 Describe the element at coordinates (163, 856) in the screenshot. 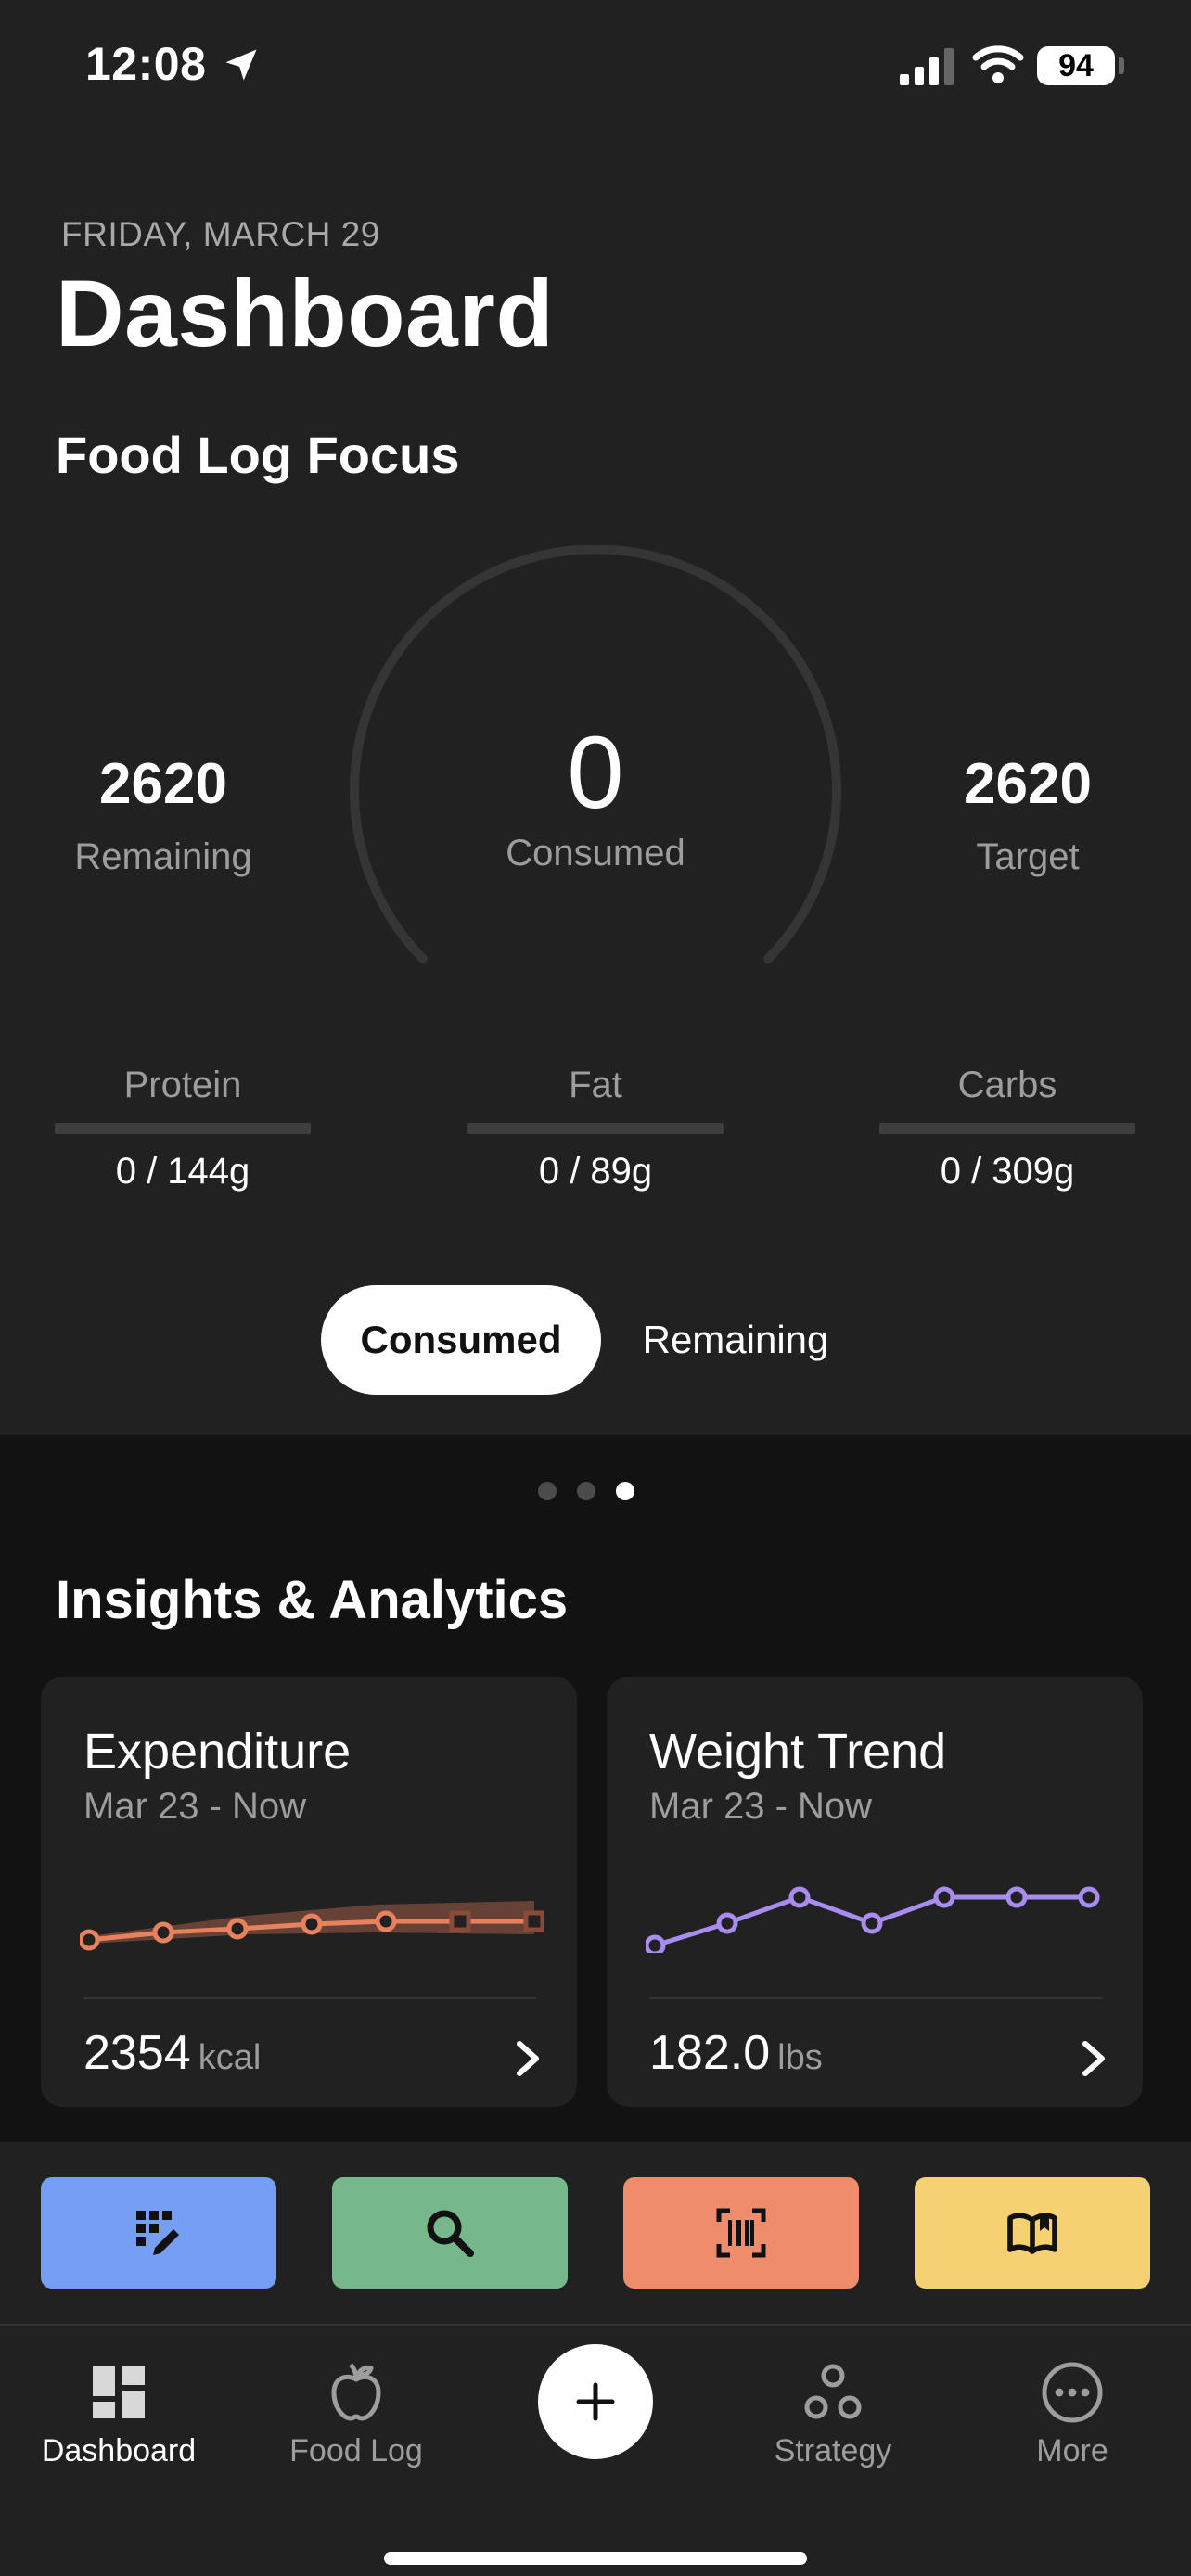

I see `remaining-label: Remaining` at that location.